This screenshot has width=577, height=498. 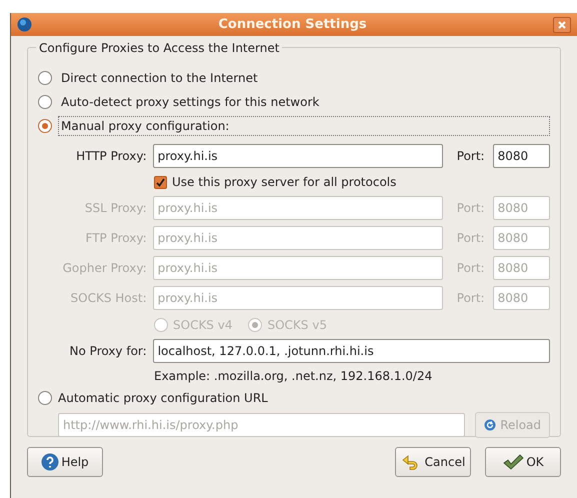 I want to click on checkmark-icon, so click(x=513, y=462).